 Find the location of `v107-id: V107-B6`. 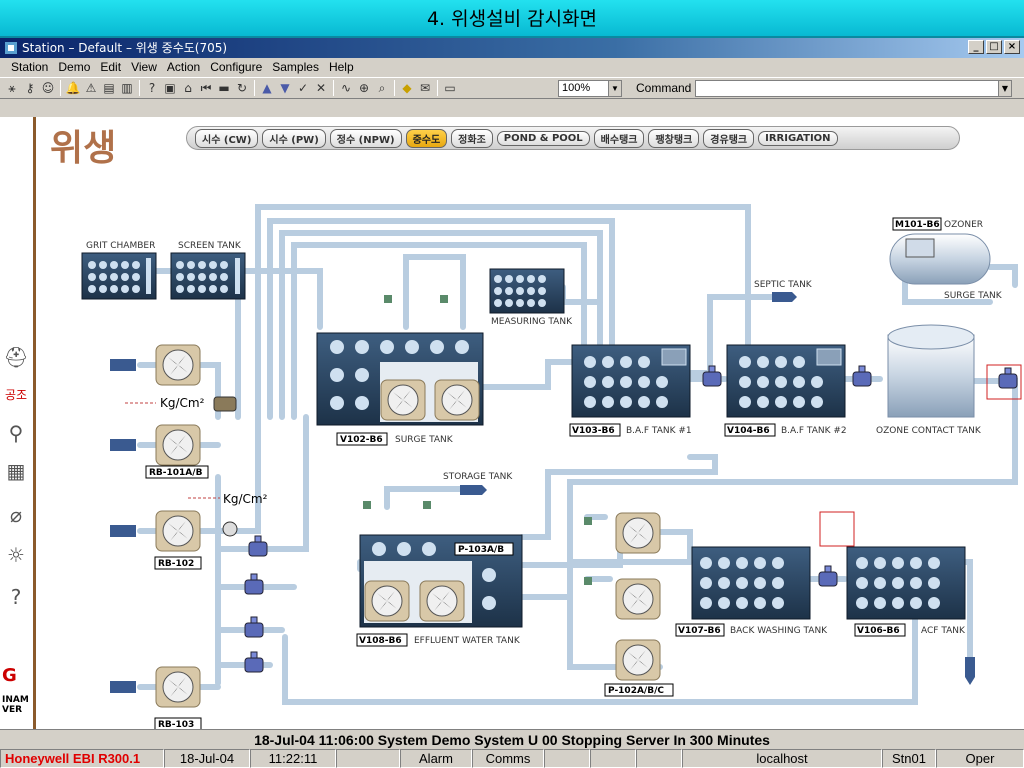

v107-id: V107-B6 is located at coordinates (699, 631).